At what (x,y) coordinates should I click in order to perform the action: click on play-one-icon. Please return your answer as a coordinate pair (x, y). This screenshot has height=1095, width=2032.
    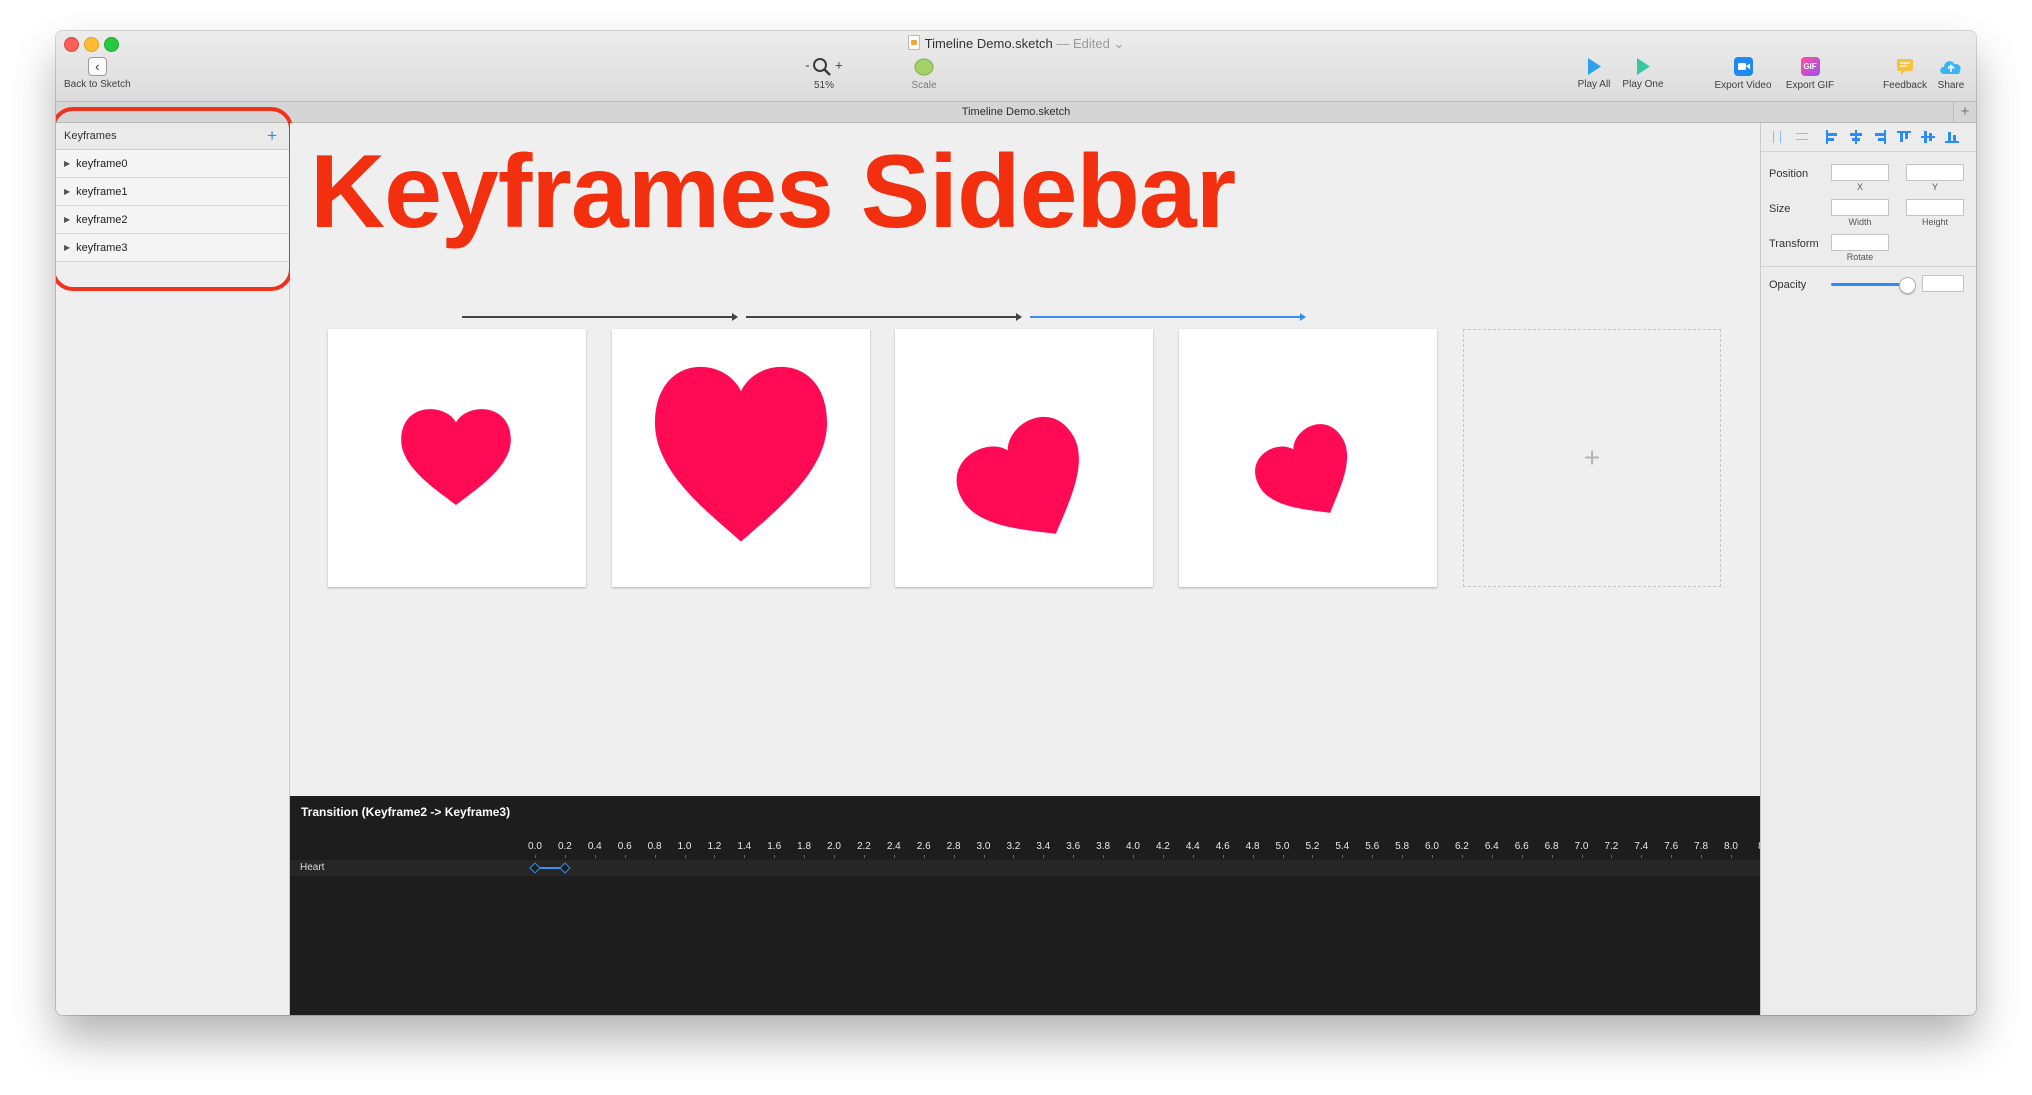
    Looking at the image, I should click on (1643, 66).